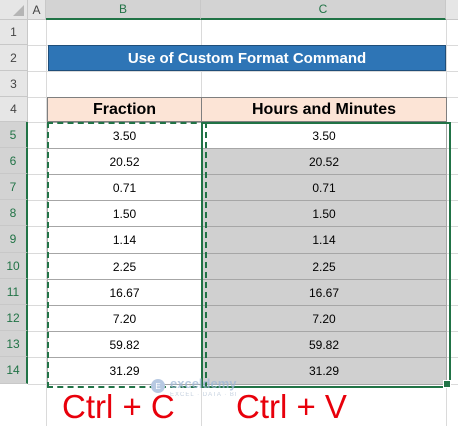  I want to click on hours-cell: 1.14, so click(324, 240).